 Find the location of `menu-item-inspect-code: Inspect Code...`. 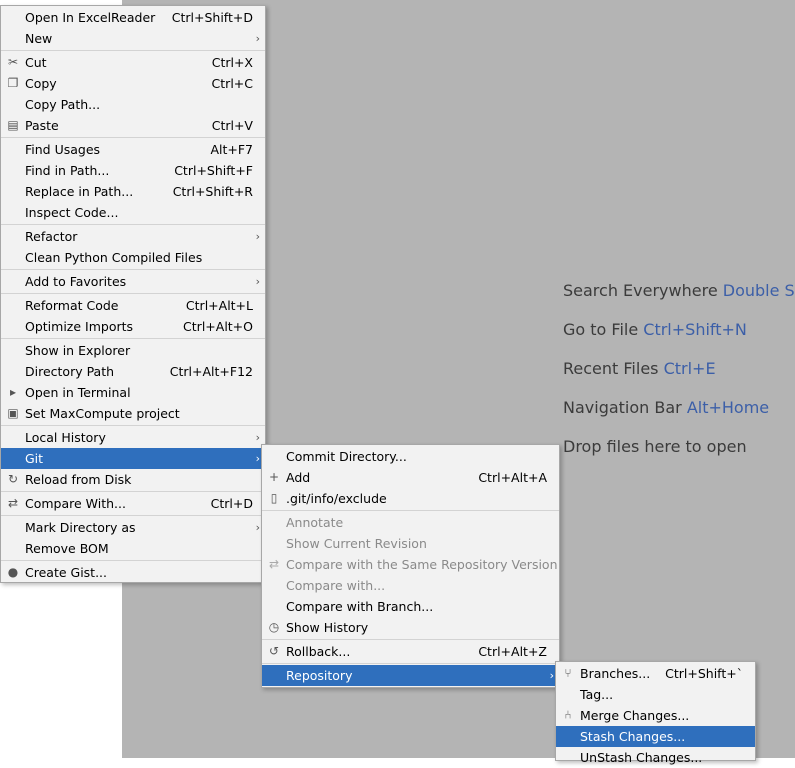

menu-item-inspect-code: Inspect Code... is located at coordinates (133, 212).